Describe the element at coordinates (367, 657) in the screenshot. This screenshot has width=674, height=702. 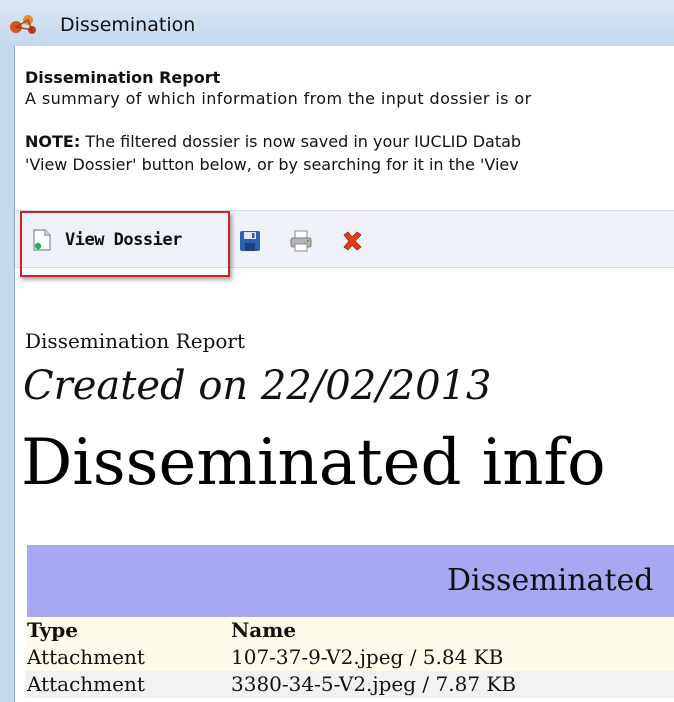
I see `cell-name: 107-37-9-V2.jpeg / 5.84 KB` at that location.